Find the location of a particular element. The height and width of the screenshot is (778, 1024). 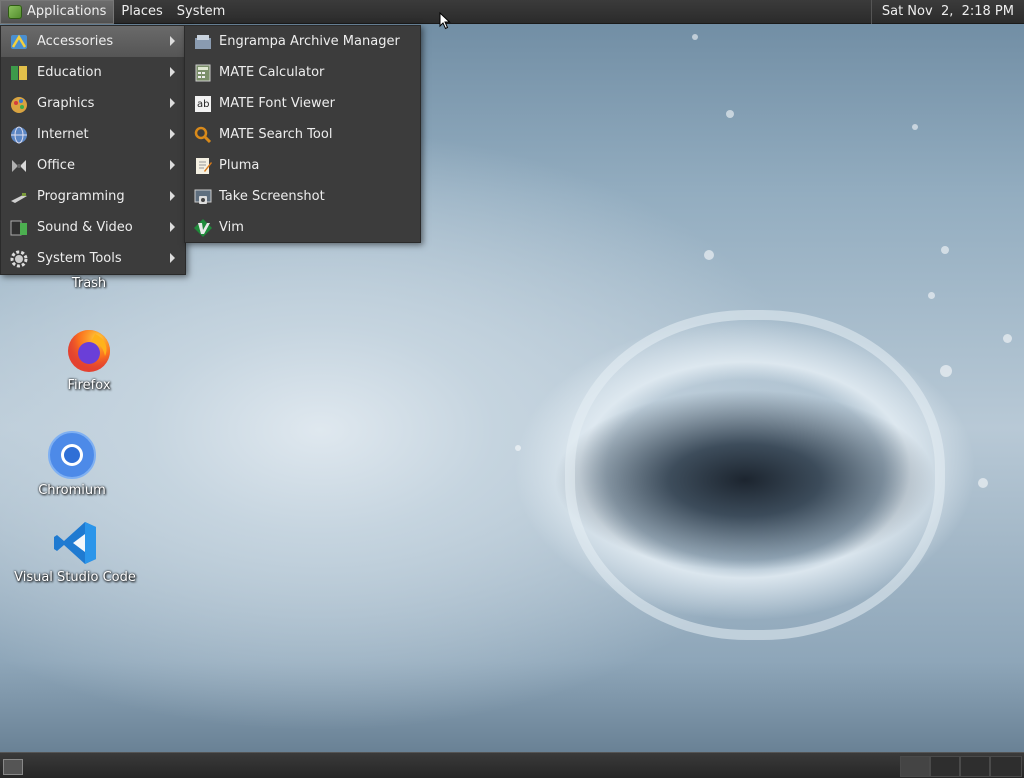

menu-item-engrampa: Engrampa Archive Manager is located at coordinates (302, 41).